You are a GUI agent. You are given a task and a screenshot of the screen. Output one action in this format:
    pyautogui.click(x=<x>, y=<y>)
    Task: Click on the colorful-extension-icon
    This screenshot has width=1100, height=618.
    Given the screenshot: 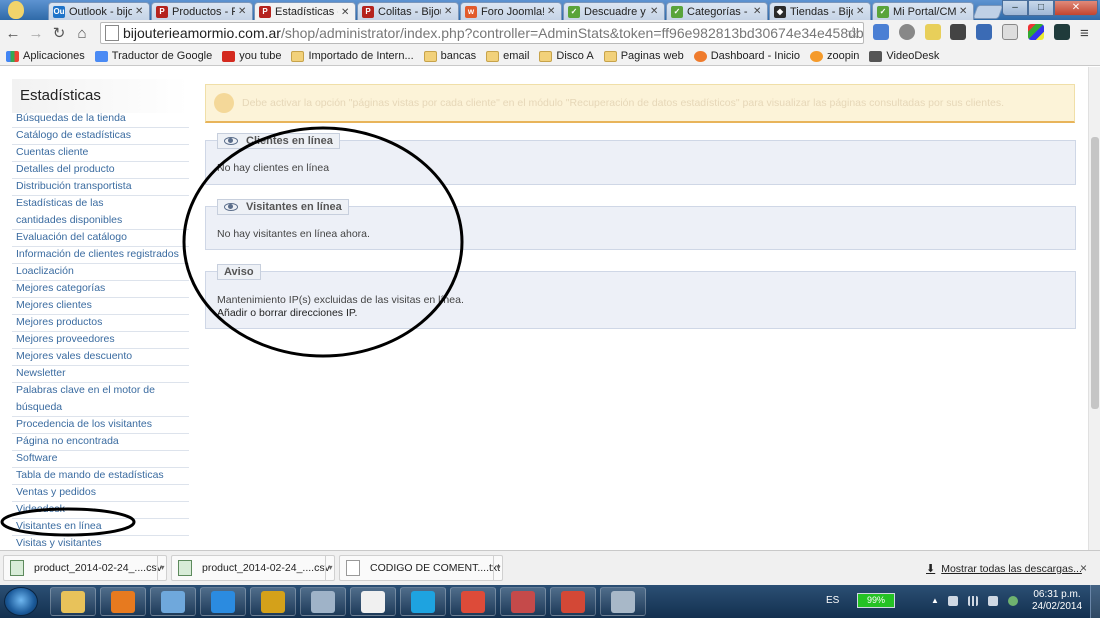 What is the action you would take?
    pyautogui.click(x=1036, y=32)
    